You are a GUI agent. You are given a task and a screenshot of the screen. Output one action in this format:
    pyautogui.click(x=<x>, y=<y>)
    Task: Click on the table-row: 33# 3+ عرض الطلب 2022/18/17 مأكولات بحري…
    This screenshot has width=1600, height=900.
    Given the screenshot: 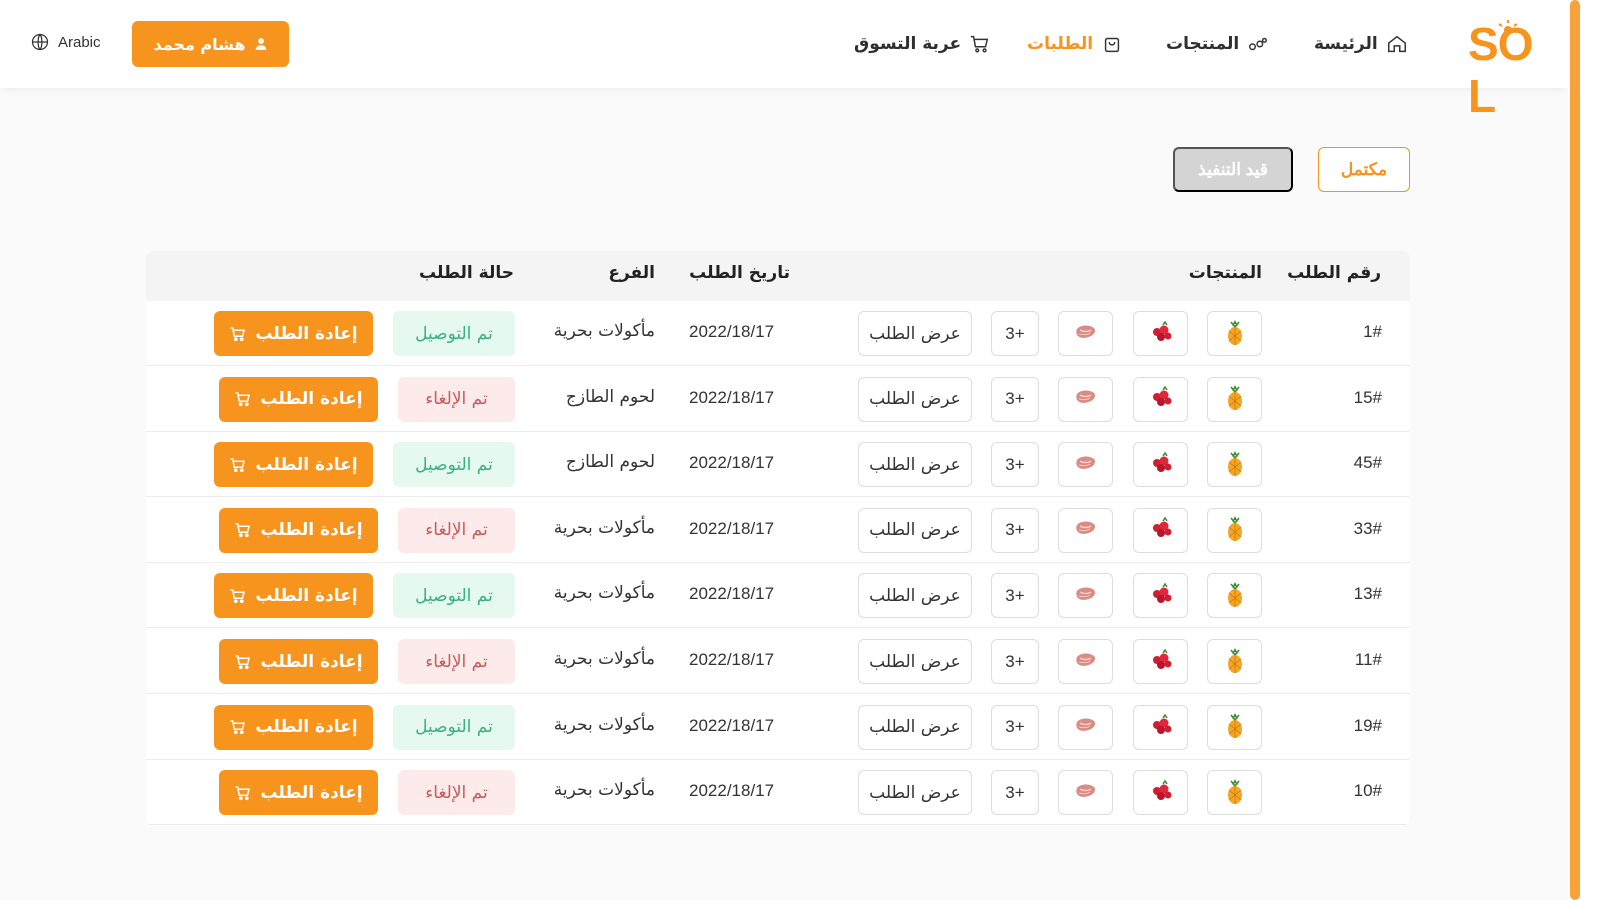 What is the action you would take?
    pyautogui.click(x=778, y=530)
    